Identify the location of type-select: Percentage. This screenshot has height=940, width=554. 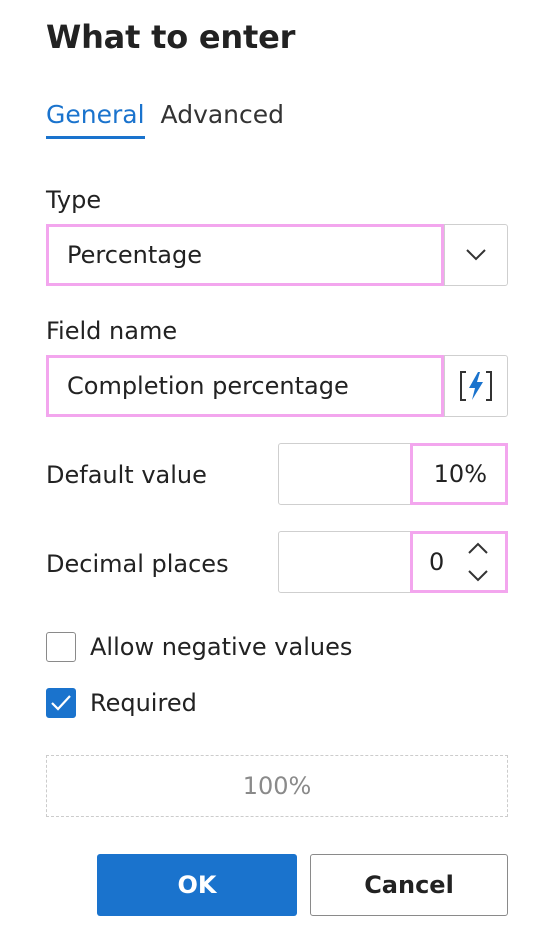
(277, 255).